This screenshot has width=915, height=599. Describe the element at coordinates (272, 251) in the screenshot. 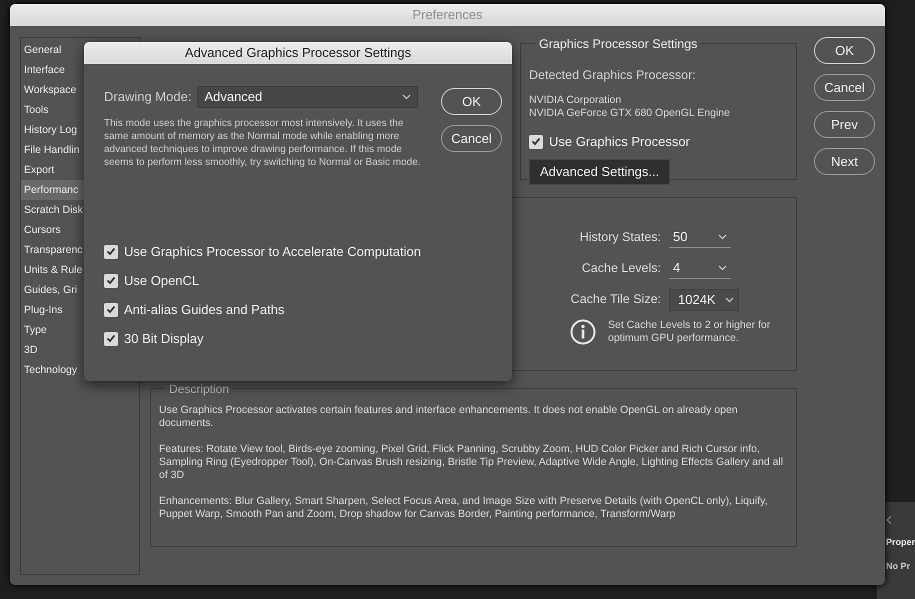

I see `checkbox-label: Use Graphics Processor to Accelerate Computation` at that location.